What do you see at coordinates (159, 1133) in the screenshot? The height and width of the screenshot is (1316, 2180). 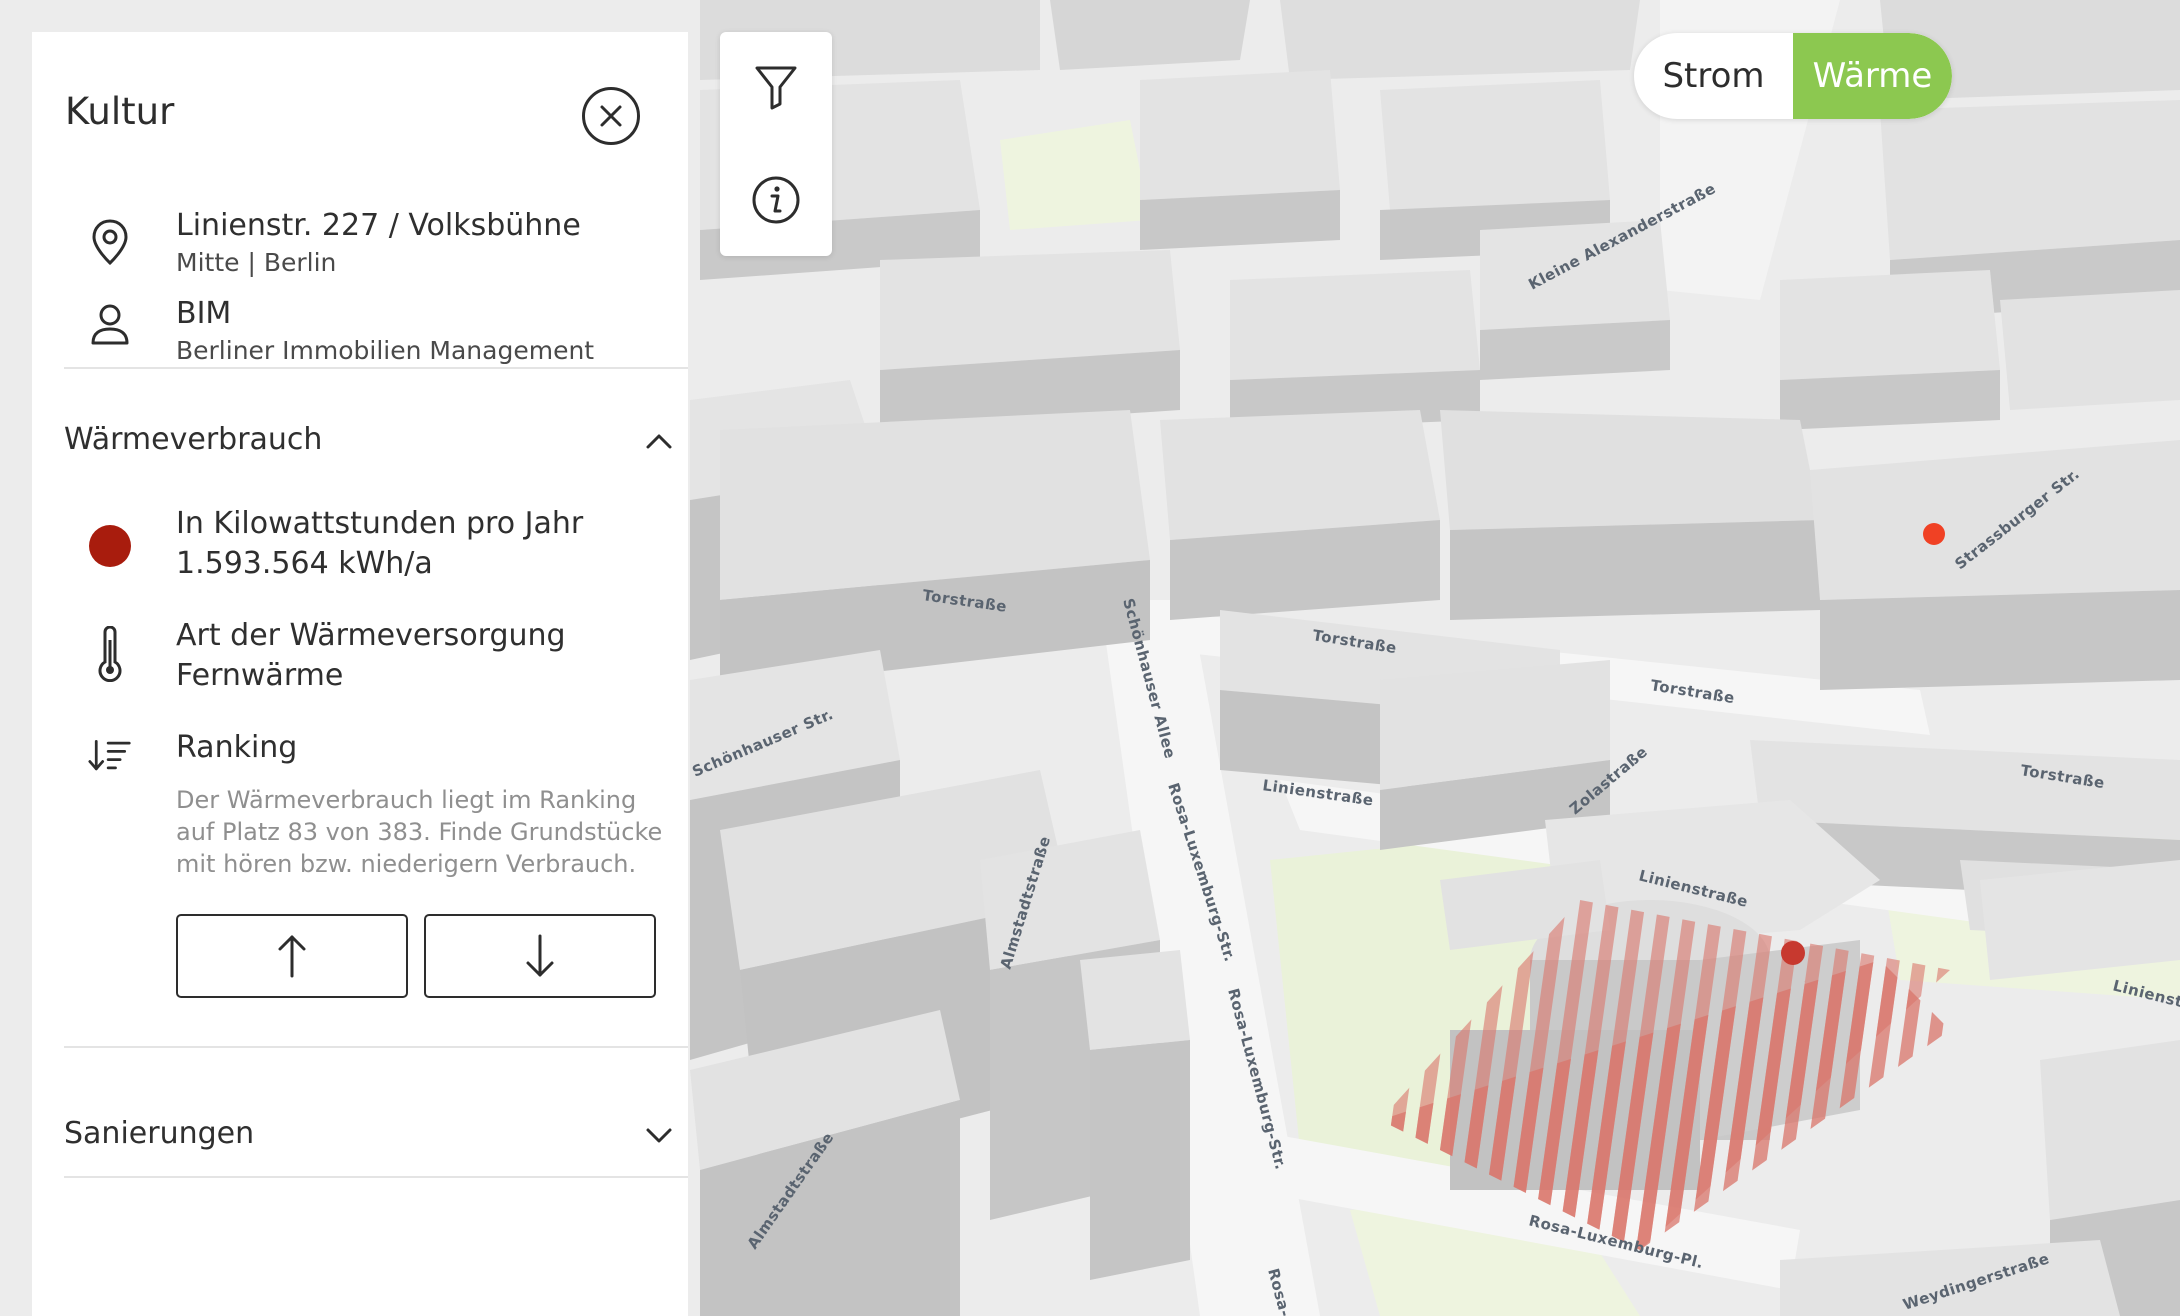 I see `renovation-section-title: Sanierungen` at bounding box center [159, 1133].